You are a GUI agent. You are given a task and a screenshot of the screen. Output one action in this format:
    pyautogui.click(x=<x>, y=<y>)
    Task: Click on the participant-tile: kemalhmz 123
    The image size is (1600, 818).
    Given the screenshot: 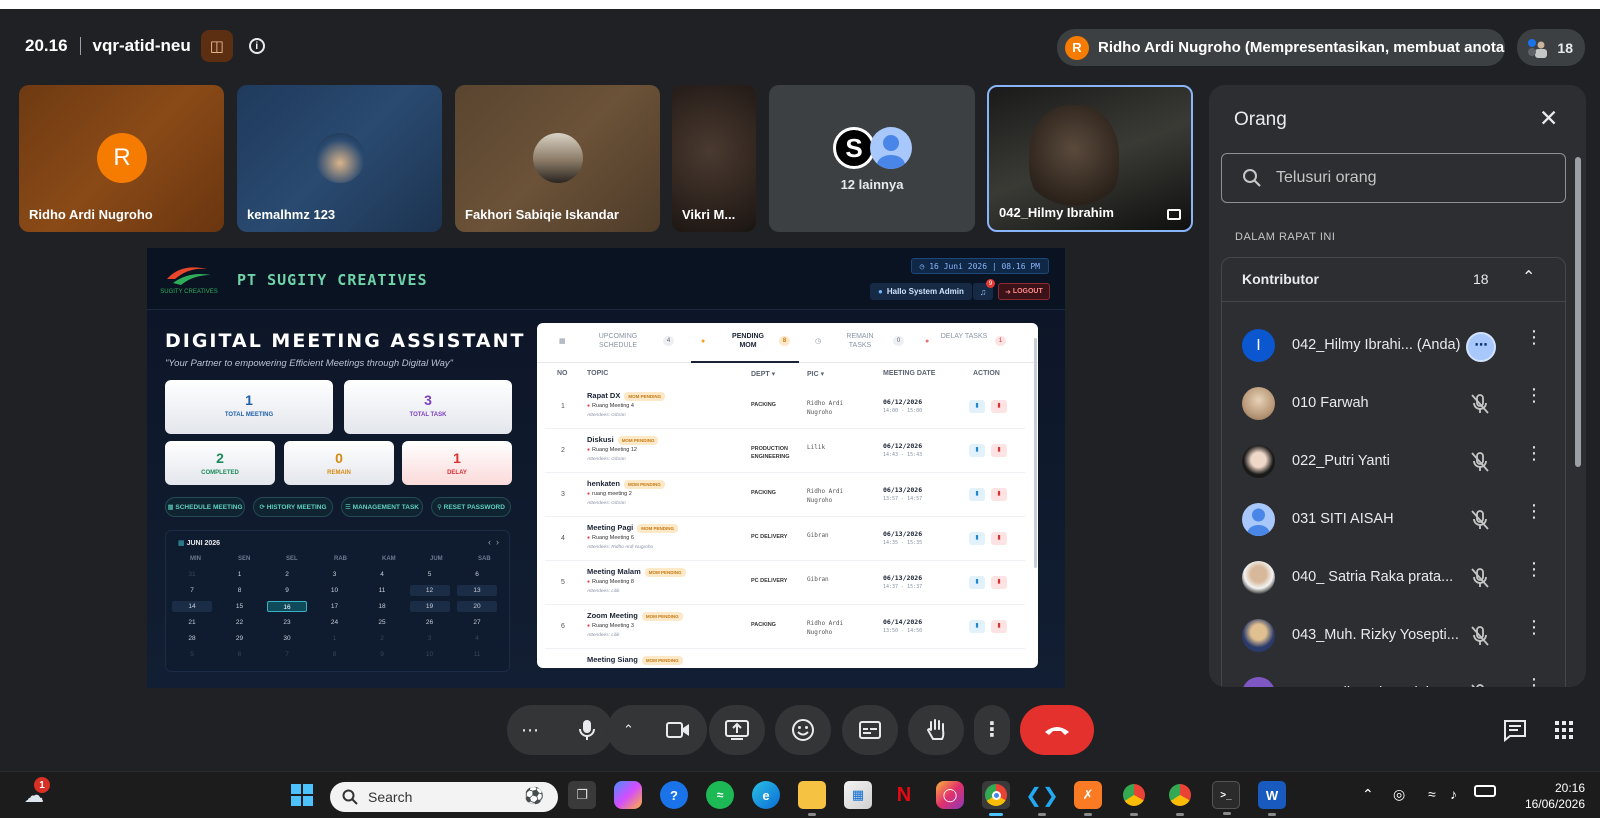 What is the action you would take?
    pyautogui.click(x=339, y=158)
    